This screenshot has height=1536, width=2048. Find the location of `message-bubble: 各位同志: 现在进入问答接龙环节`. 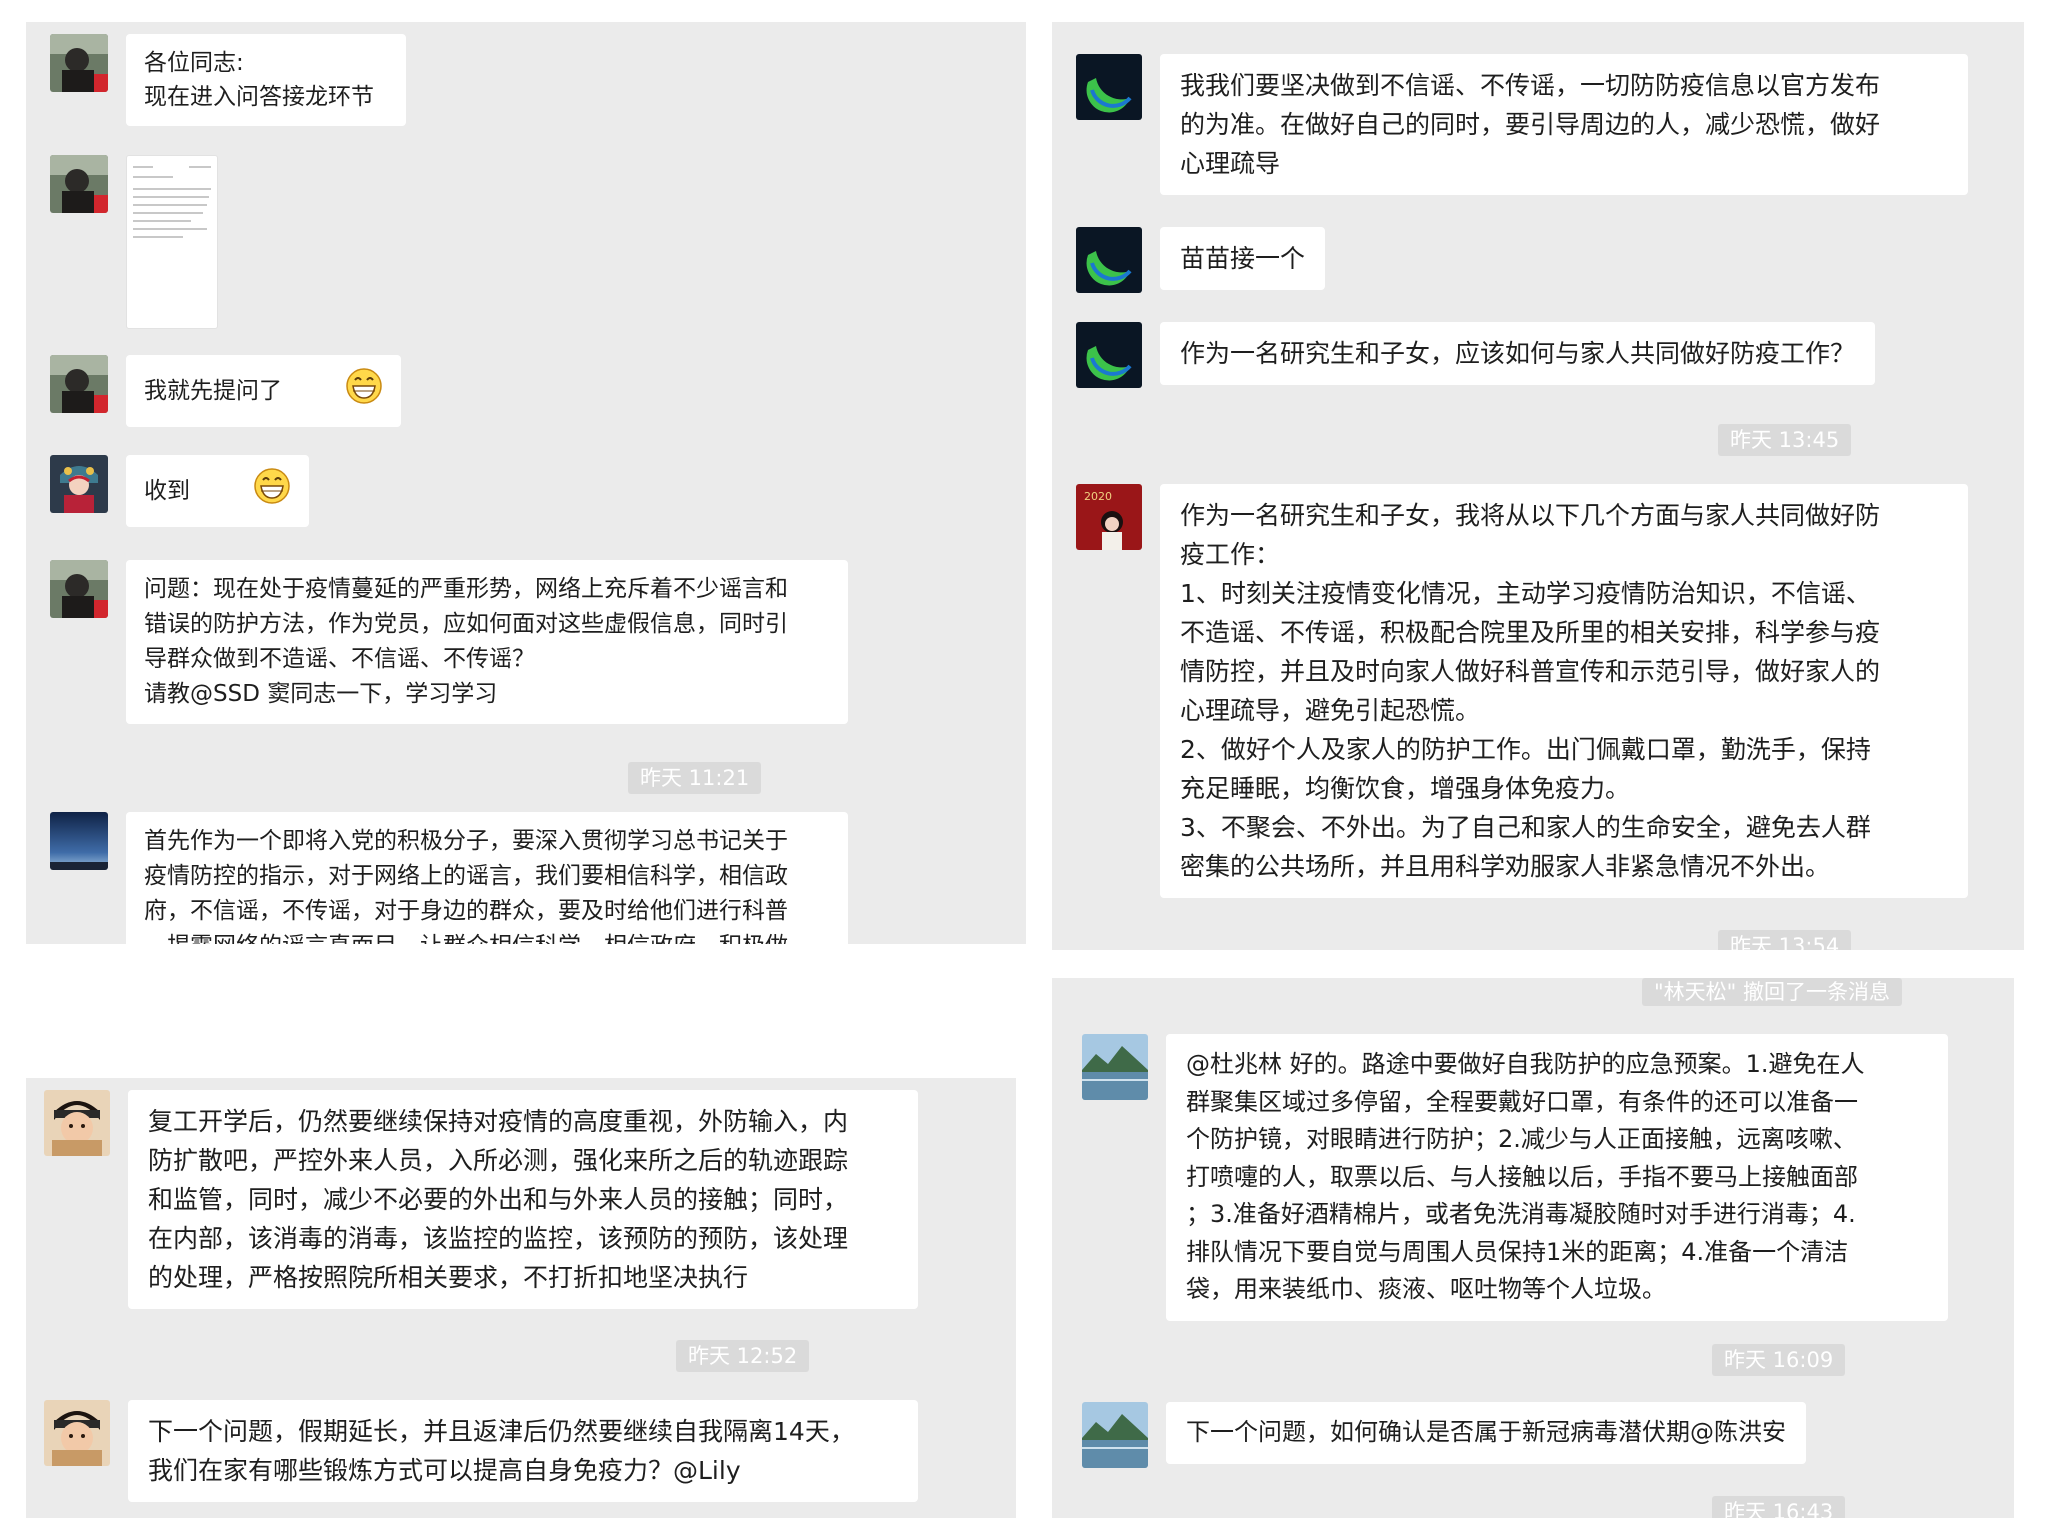

message-bubble: 各位同志: 现在进入问答接龙环节 is located at coordinates (266, 80).